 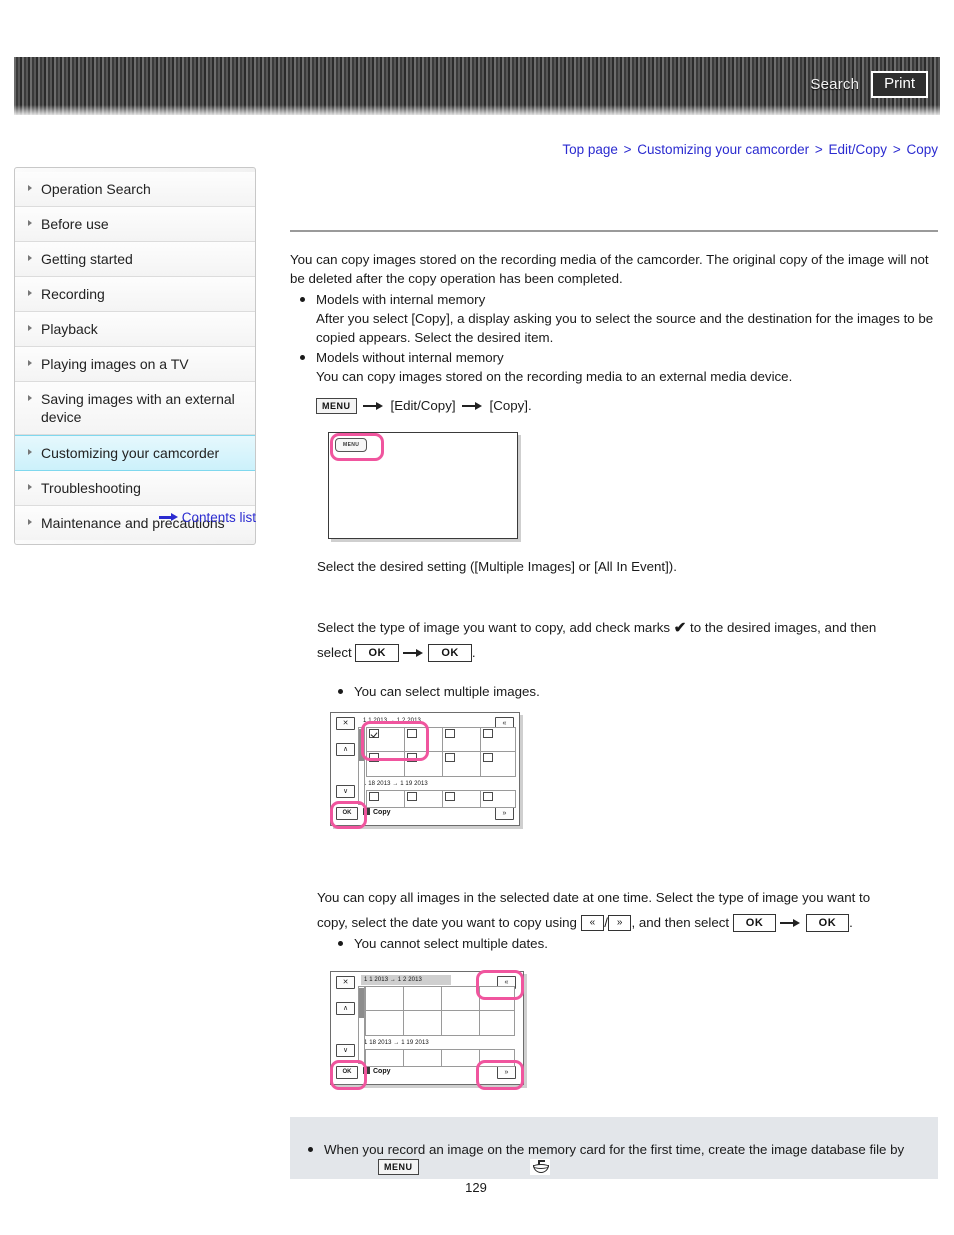 What do you see at coordinates (138, 408) in the screenshot?
I see `sidebar-item-label: Saving images with an external device` at bounding box center [138, 408].